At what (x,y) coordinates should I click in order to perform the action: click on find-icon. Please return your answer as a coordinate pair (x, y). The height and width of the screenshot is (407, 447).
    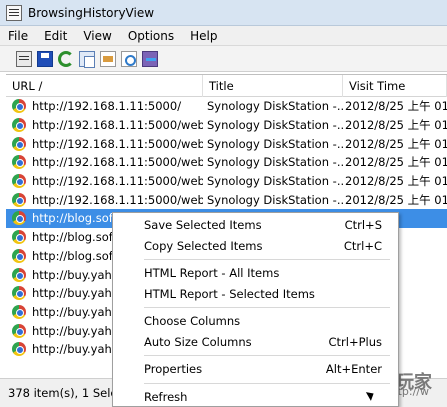
    Looking at the image, I should click on (129, 58).